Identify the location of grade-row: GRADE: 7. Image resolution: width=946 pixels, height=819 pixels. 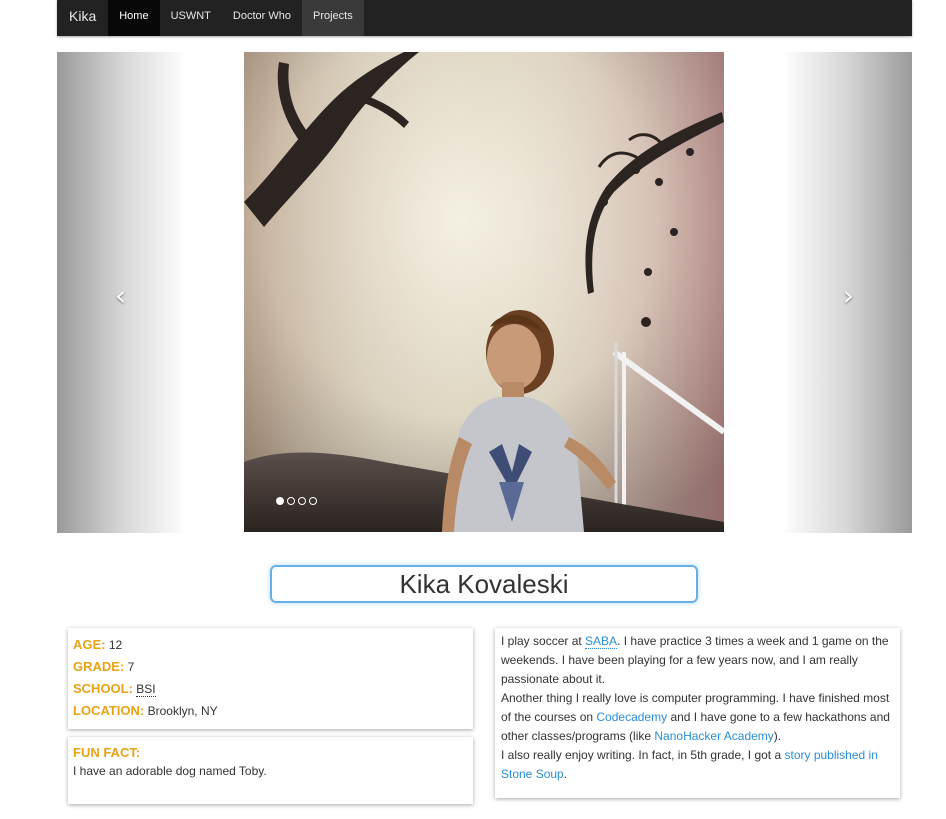
(270, 667).